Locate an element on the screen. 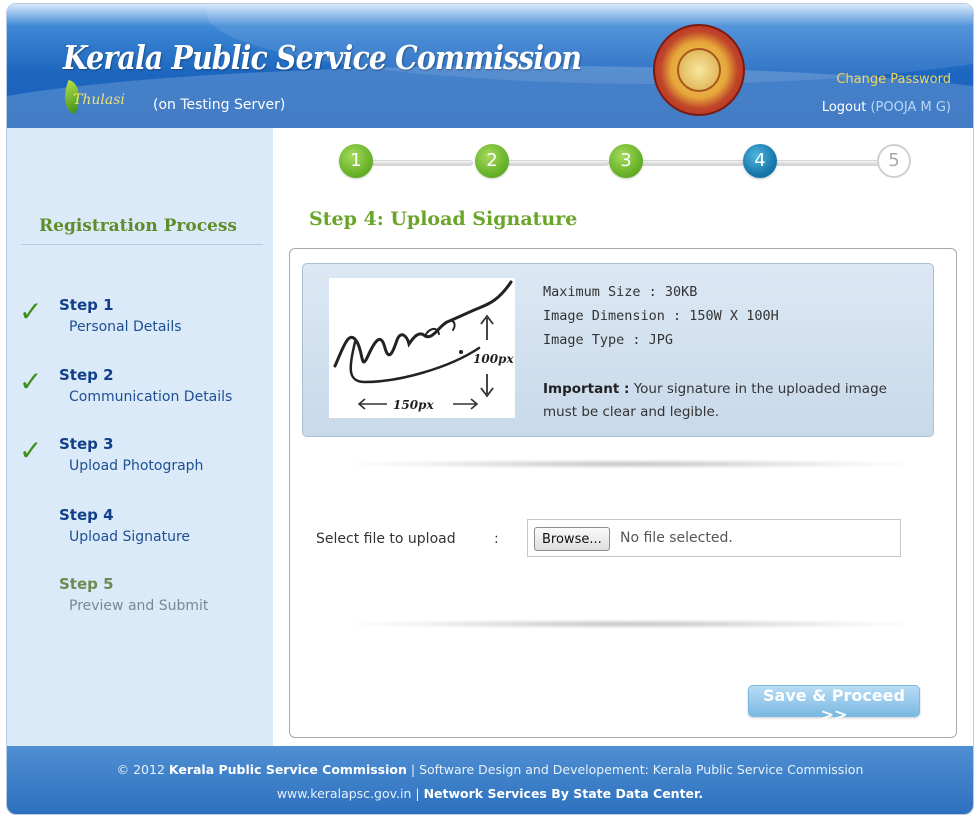 This screenshot has height=818, width=980. stepper-dot-5: 5 is located at coordinates (894, 161).